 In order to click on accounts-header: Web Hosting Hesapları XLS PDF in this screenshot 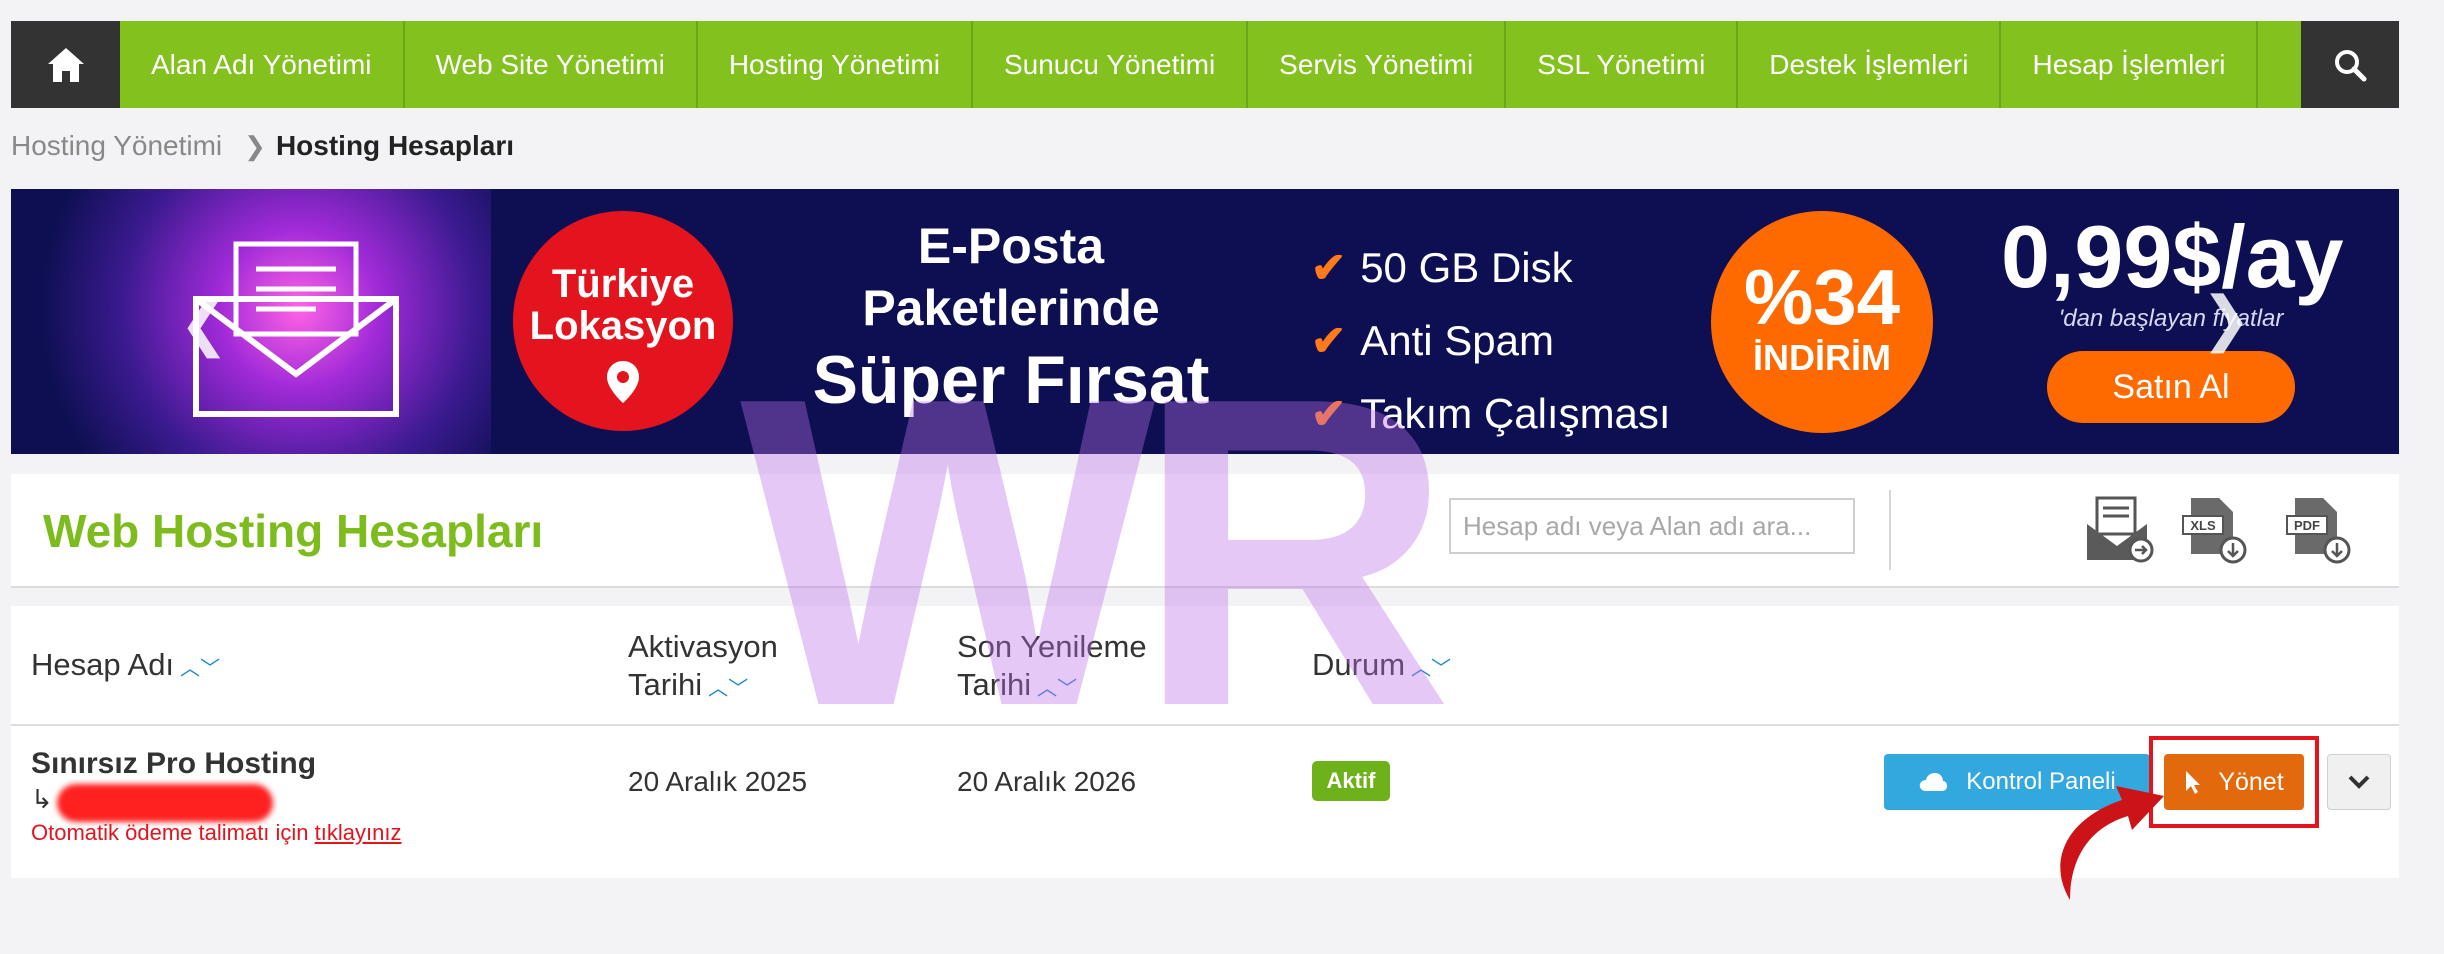, I will do `click(1205, 531)`.